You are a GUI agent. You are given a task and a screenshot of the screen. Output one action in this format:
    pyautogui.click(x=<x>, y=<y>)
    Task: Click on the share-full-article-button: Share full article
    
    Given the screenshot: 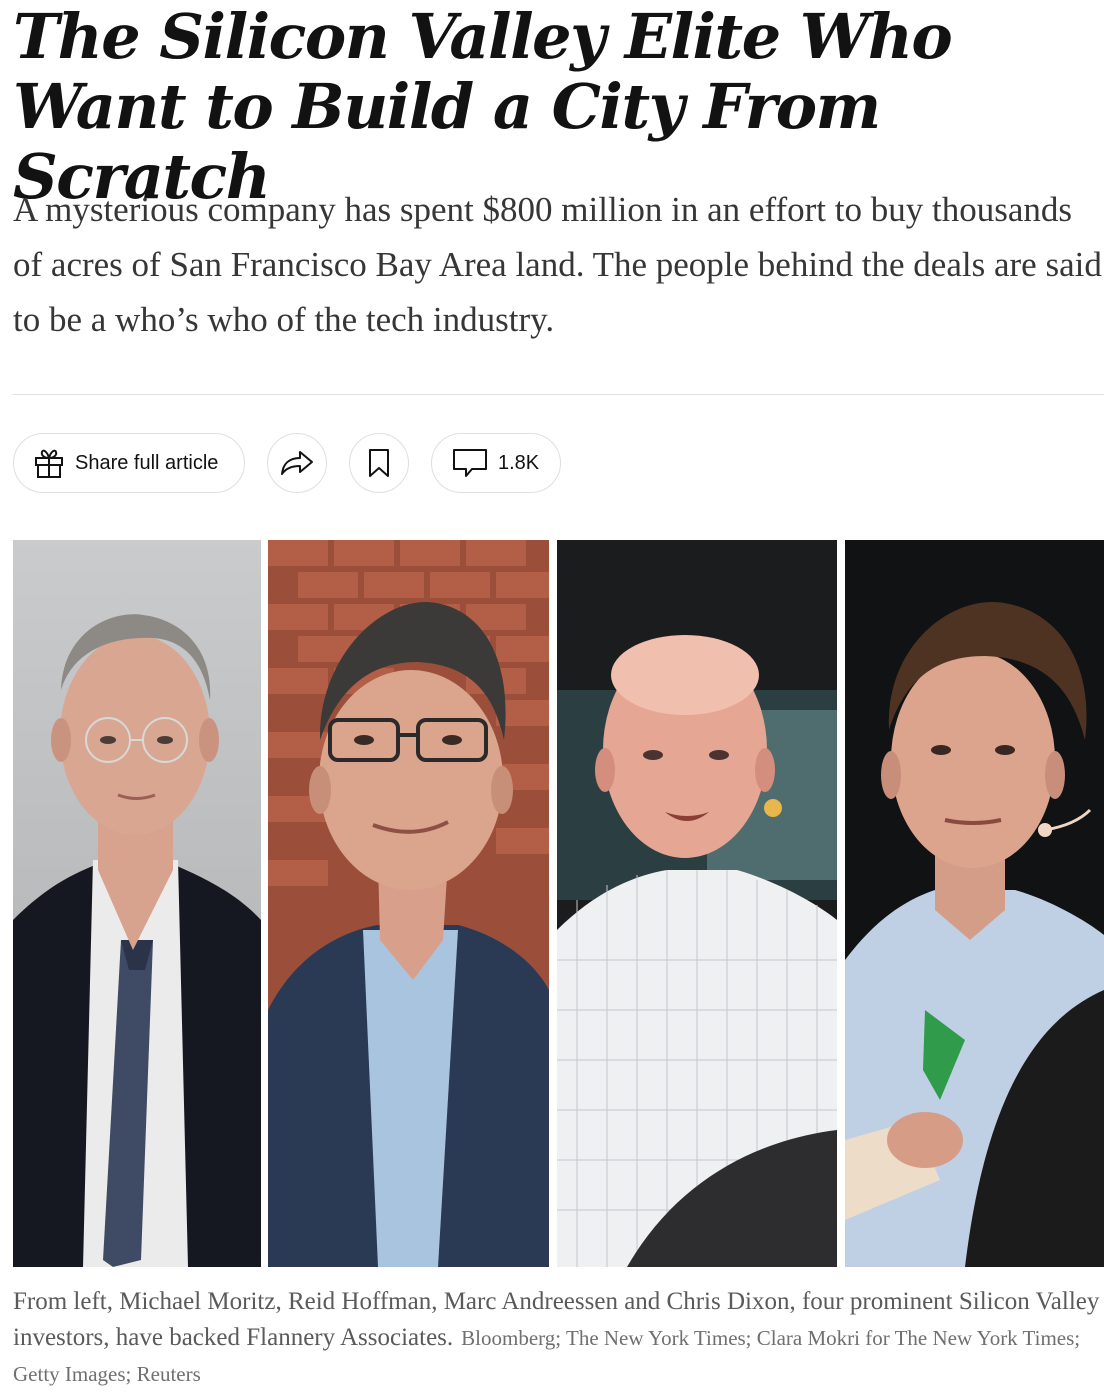 What is the action you would take?
    pyautogui.click(x=129, y=463)
    